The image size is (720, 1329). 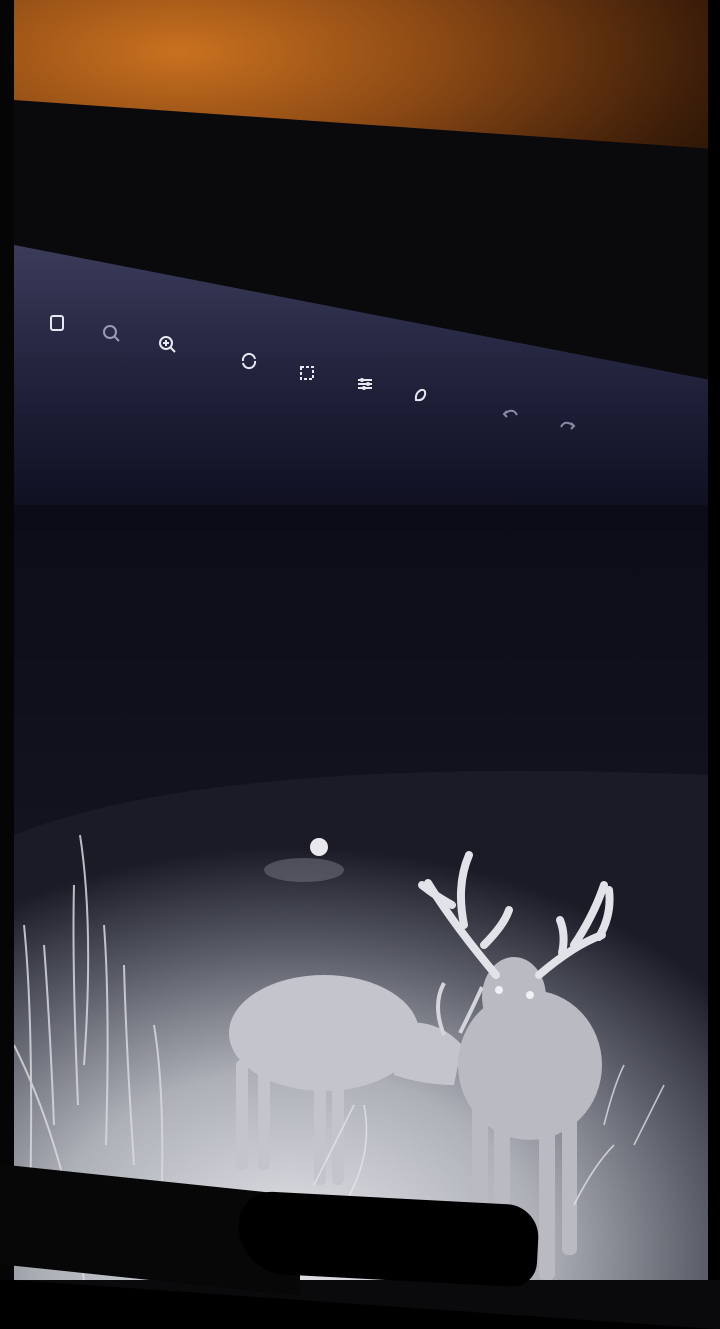 What do you see at coordinates (307, 374) in the screenshot?
I see `crop-icon` at bounding box center [307, 374].